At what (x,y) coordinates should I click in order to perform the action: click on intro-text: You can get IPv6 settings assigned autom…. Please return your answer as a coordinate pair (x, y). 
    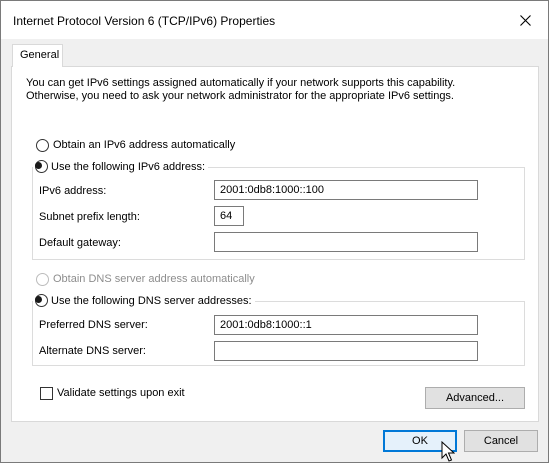
    Looking at the image, I should click on (276, 90).